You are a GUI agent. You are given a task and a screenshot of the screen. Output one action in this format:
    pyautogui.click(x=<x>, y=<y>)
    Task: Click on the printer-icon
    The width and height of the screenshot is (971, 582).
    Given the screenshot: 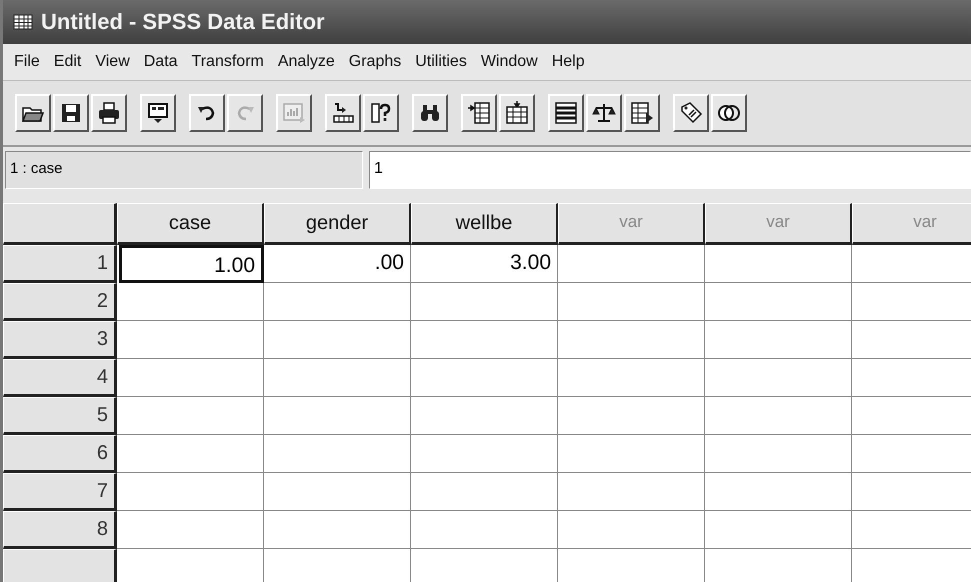 What is the action you would take?
    pyautogui.click(x=109, y=113)
    